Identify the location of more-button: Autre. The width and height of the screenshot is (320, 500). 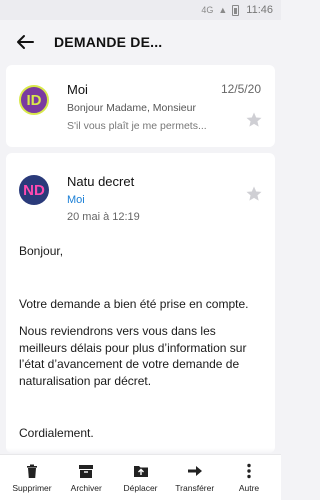
(249, 477).